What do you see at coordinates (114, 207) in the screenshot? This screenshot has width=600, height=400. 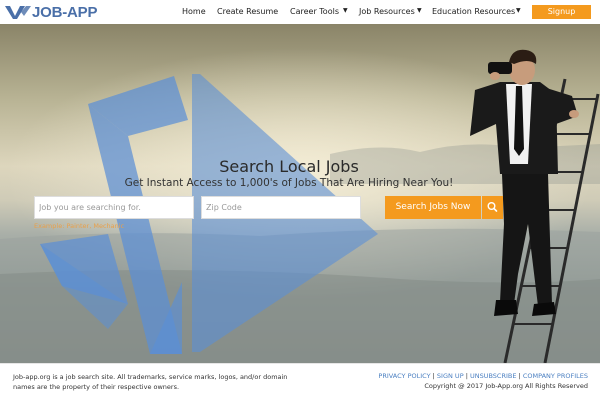 I see `job-search-input` at bounding box center [114, 207].